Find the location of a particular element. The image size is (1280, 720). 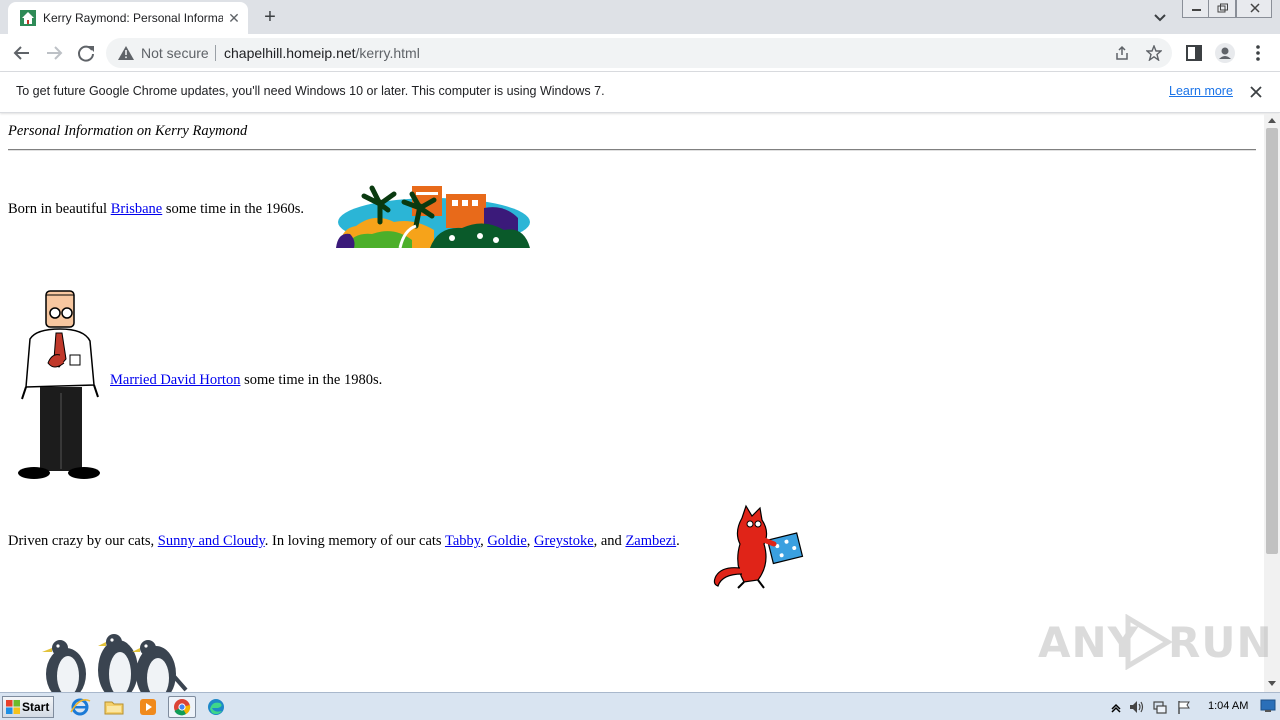

brisbane-skyline-image is located at coordinates (433, 216).